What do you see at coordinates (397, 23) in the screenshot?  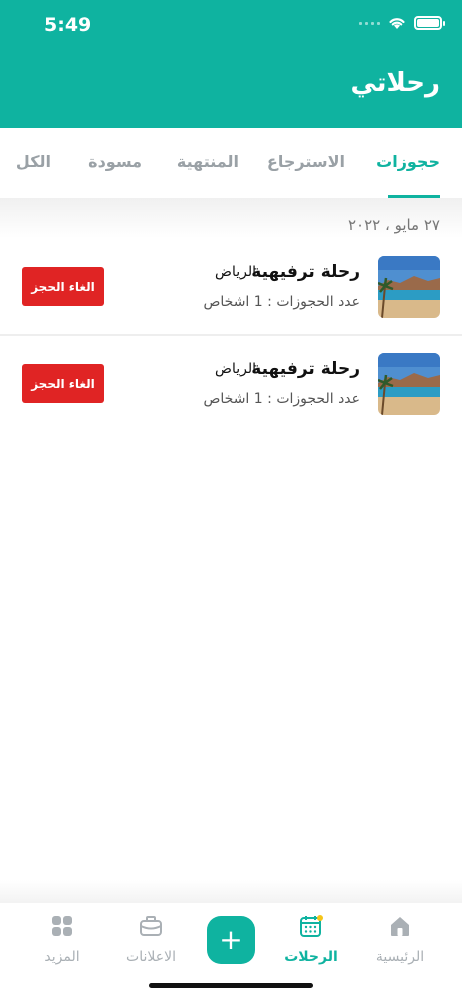 I see `wifi-icon` at bounding box center [397, 23].